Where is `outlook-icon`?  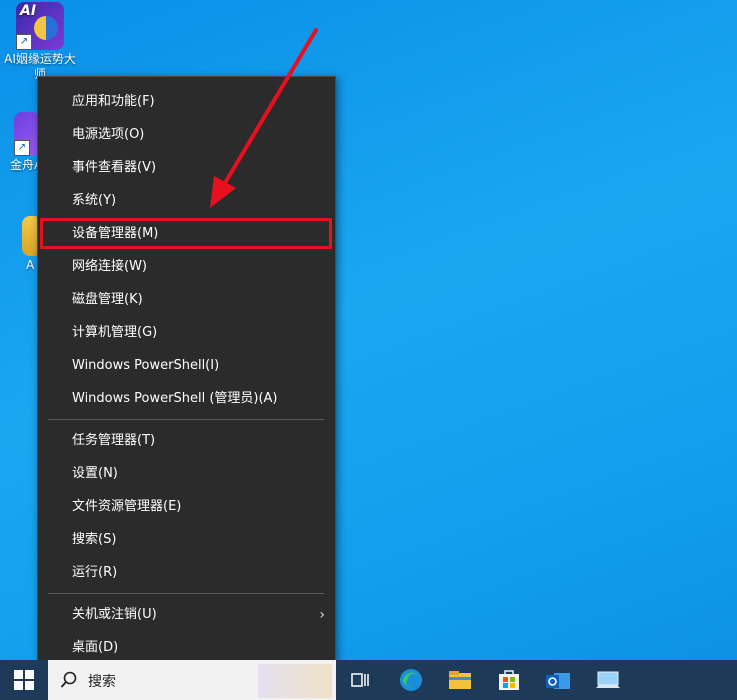 outlook-icon is located at coordinates (558, 680).